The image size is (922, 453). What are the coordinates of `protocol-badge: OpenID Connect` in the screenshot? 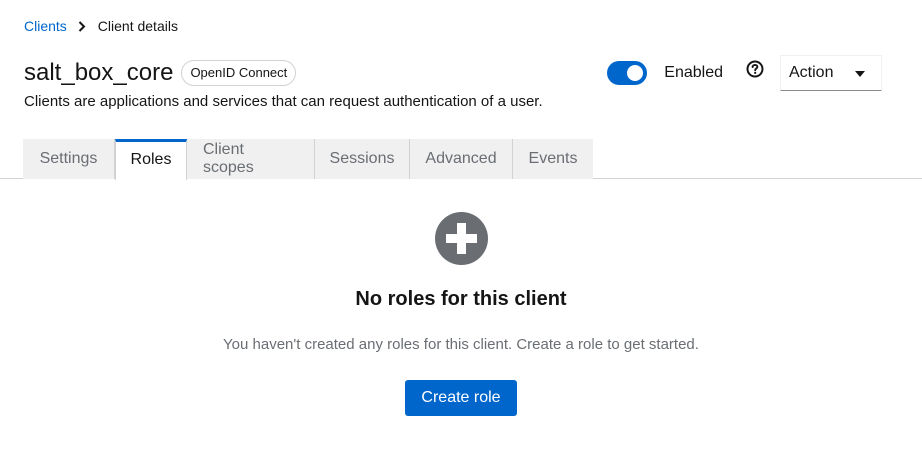 It's located at (239, 73).